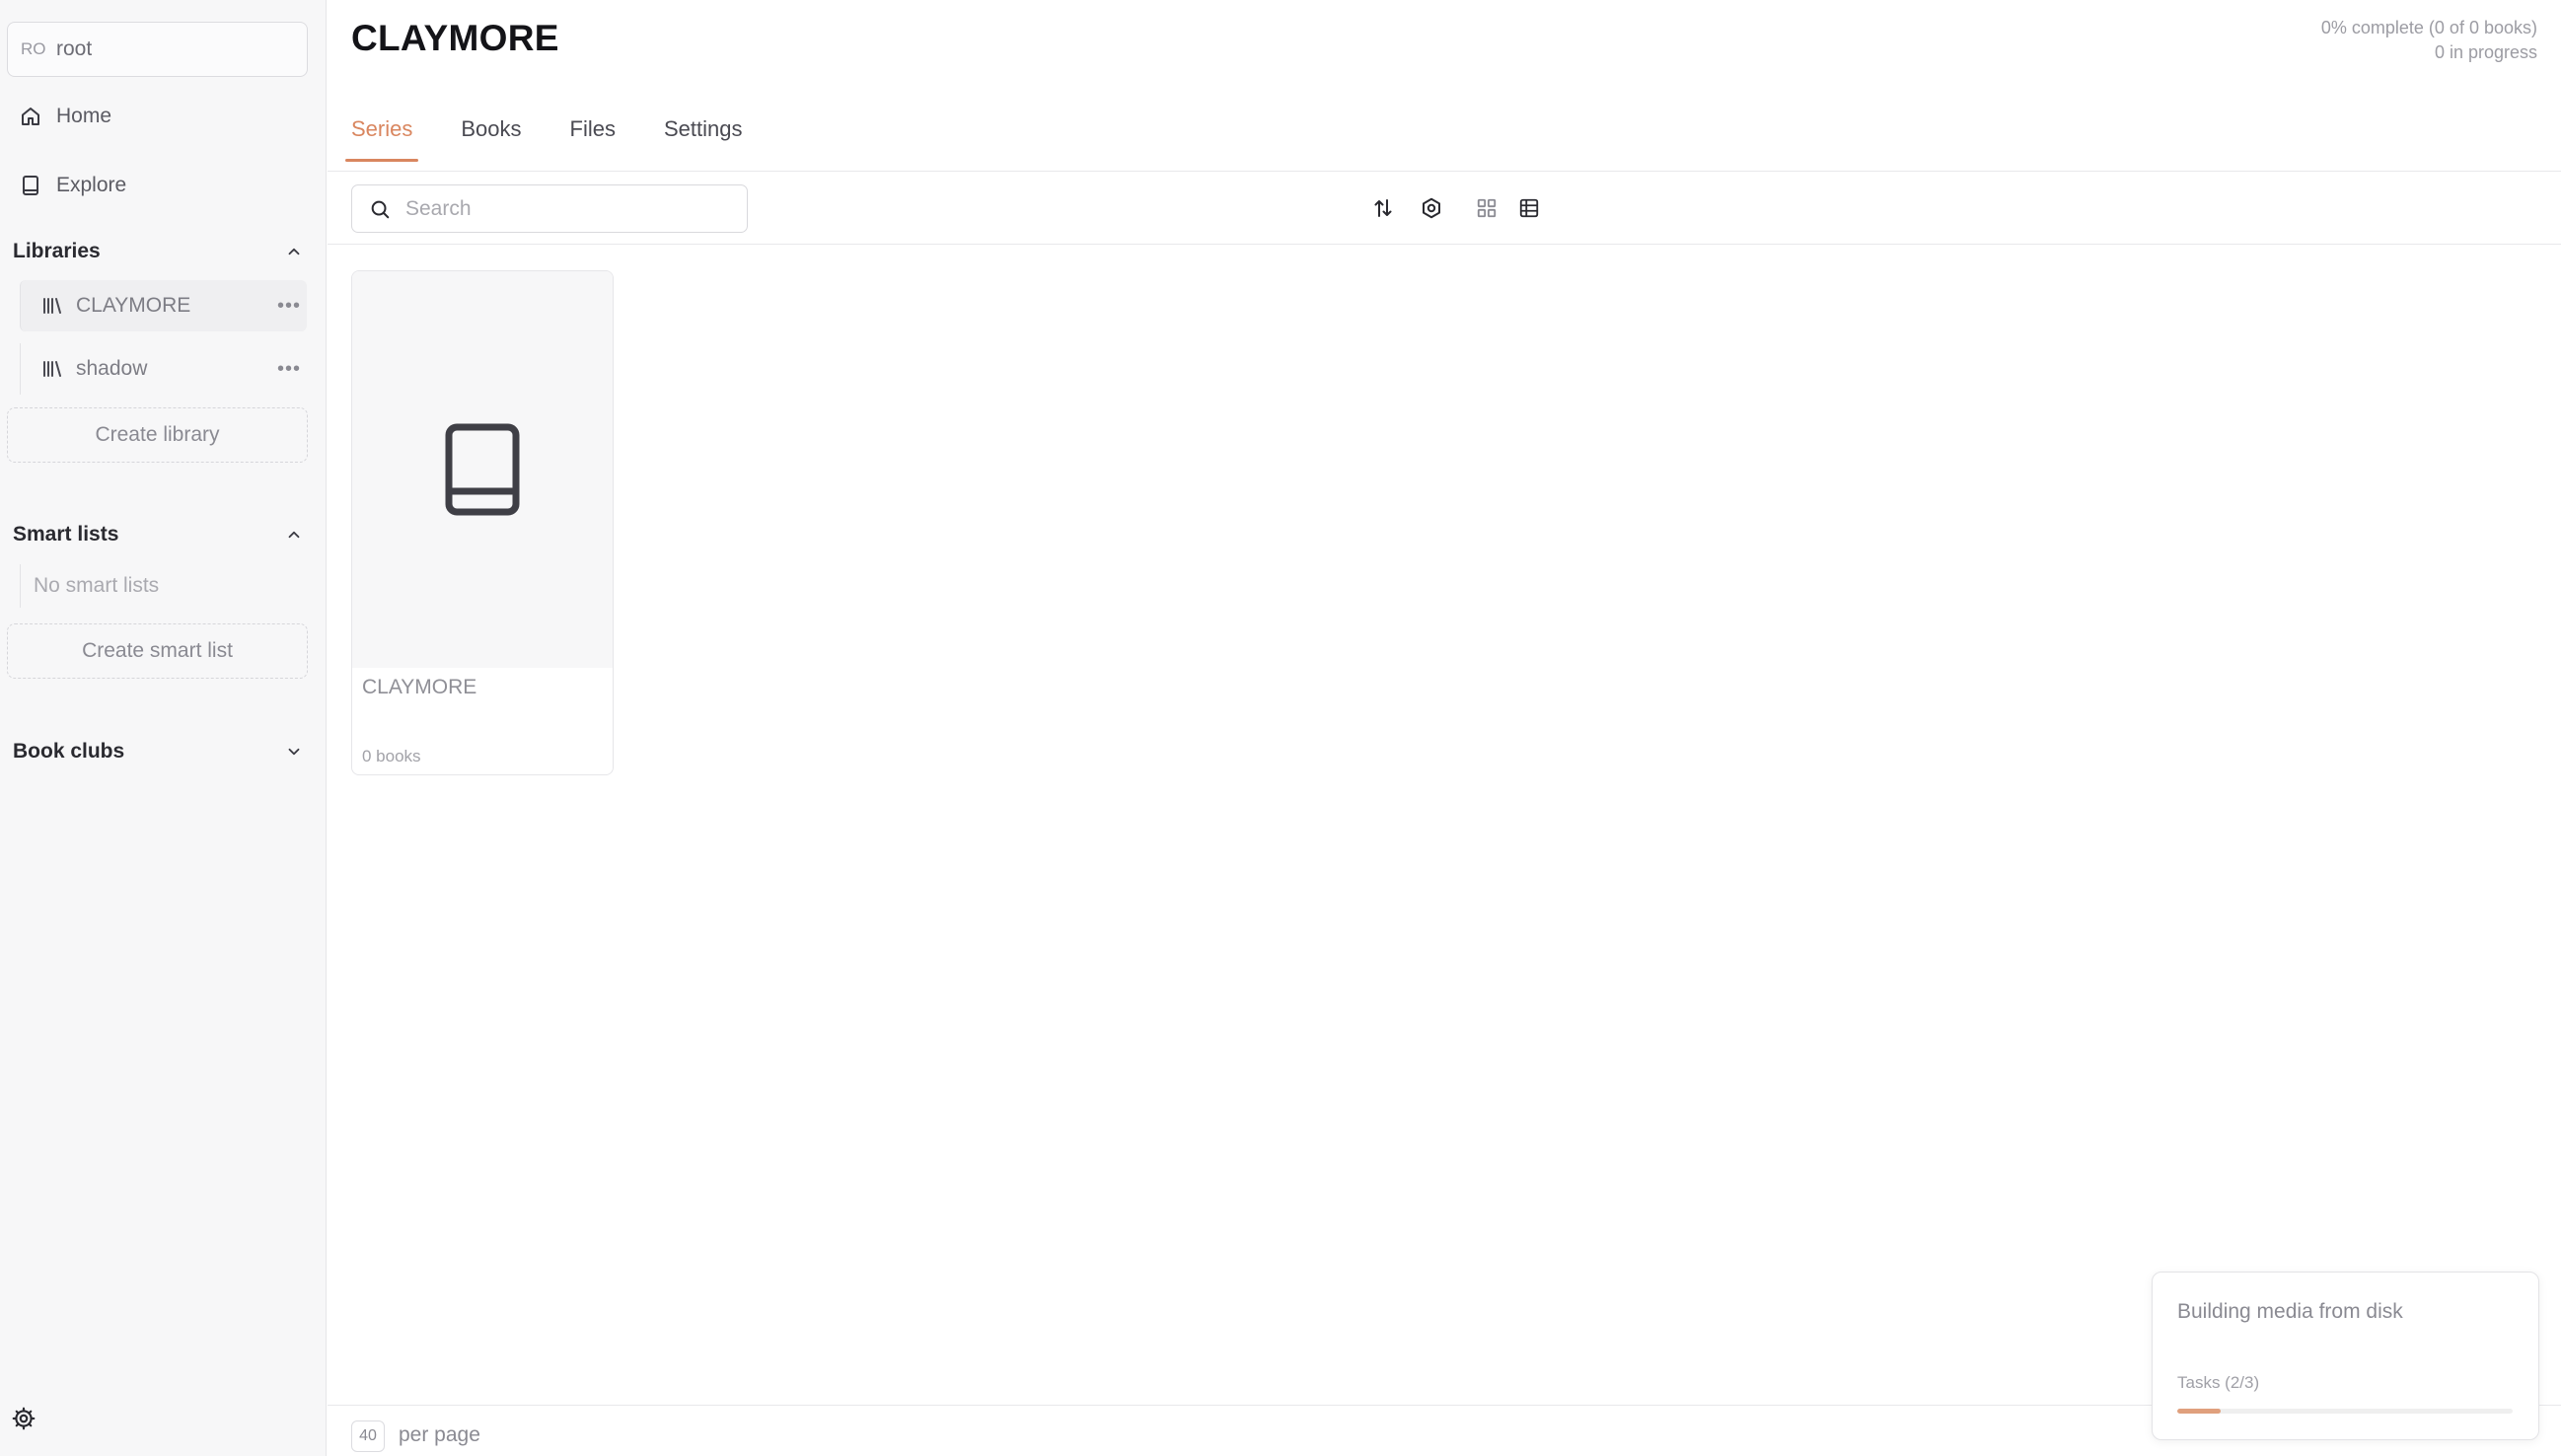 This screenshot has height=1456, width=2561. What do you see at coordinates (420, 687) in the screenshot?
I see `series-title: CLAYMORE` at bounding box center [420, 687].